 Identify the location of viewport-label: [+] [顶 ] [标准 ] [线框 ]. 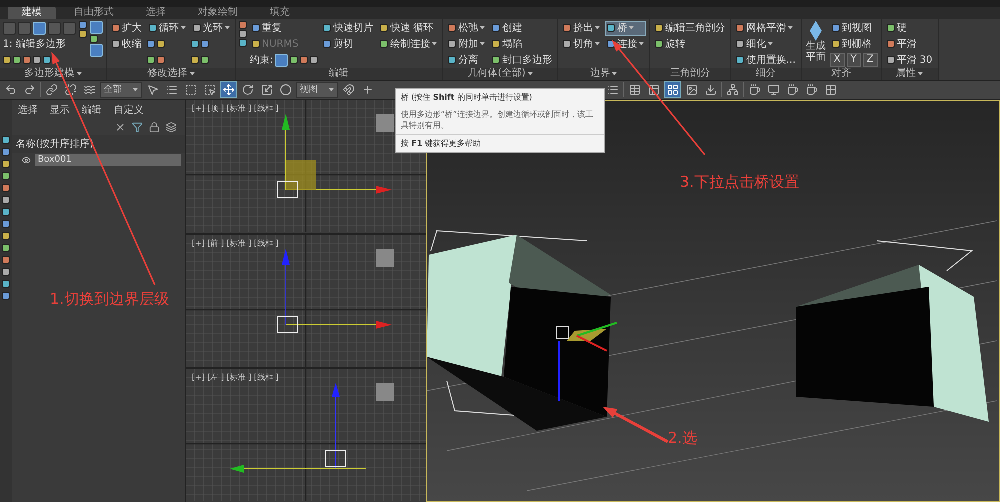
(235, 108).